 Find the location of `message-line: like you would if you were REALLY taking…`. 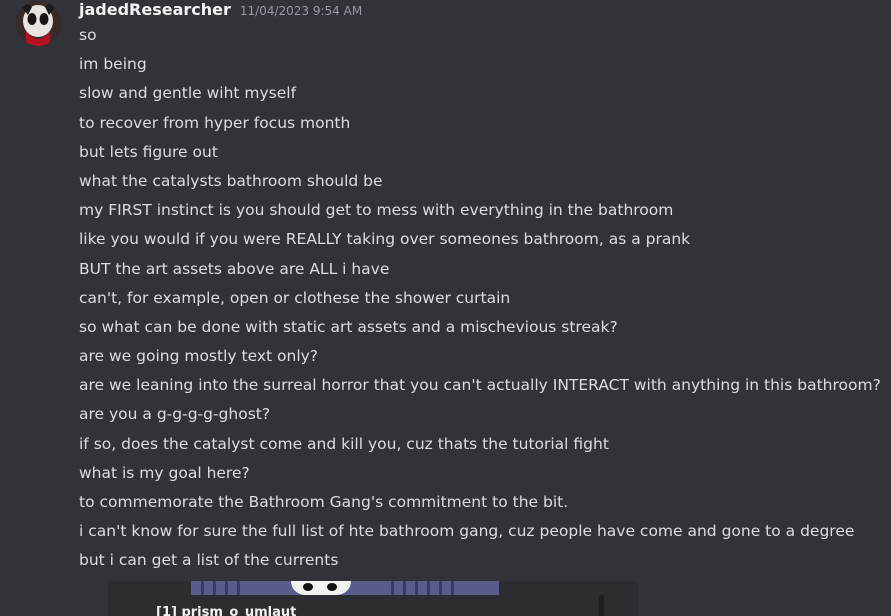

message-line: like you would if you were REALLY taking… is located at coordinates (385, 239).